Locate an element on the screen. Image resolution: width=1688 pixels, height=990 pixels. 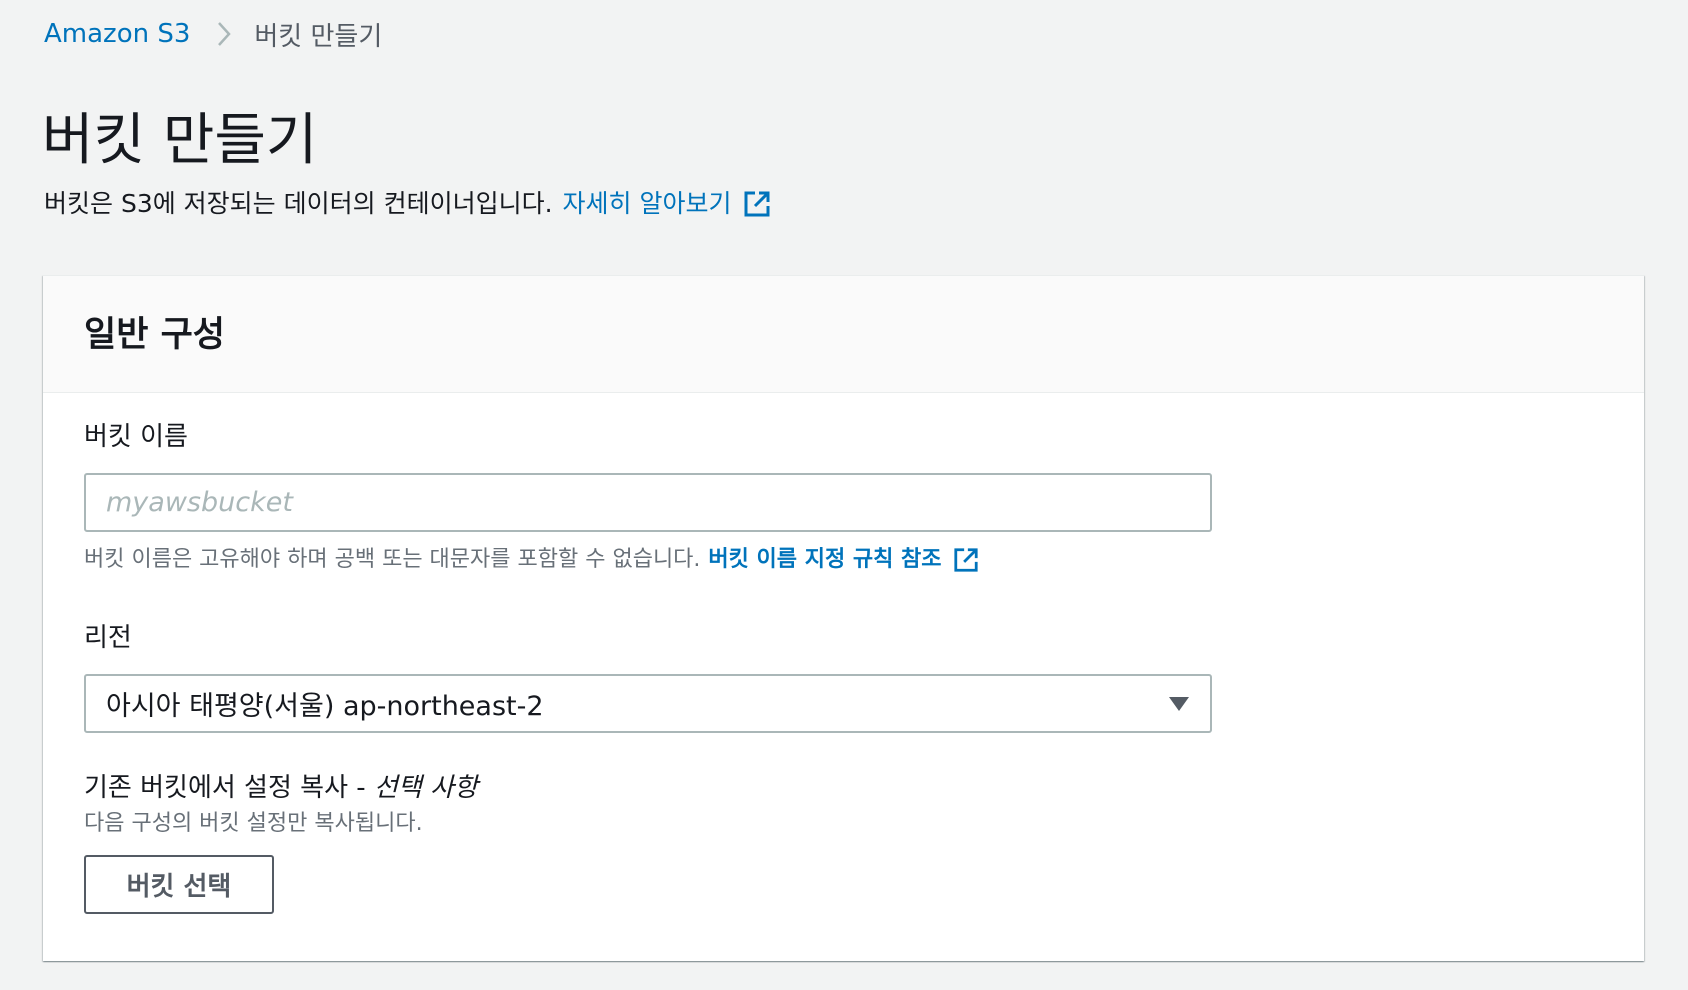
copy-settings-description: 다음 구성의 버킷 설정만 복사됩니다. is located at coordinates (253, 823).